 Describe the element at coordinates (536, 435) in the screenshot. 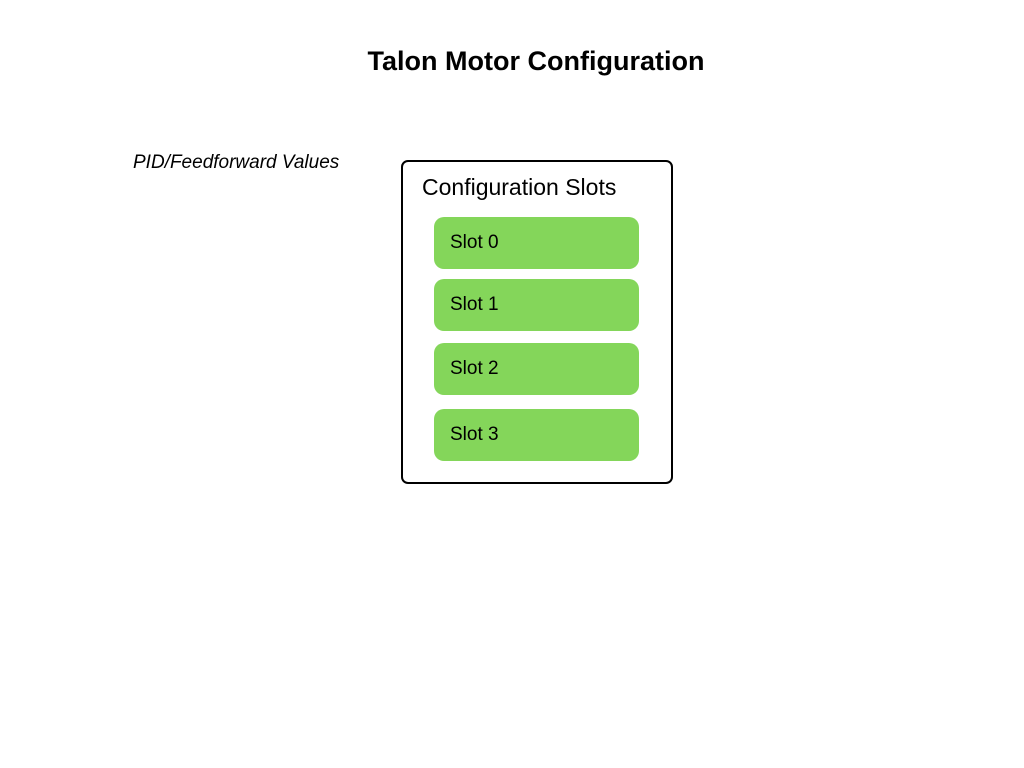

I see `slot-3: Slot 3` at that location.